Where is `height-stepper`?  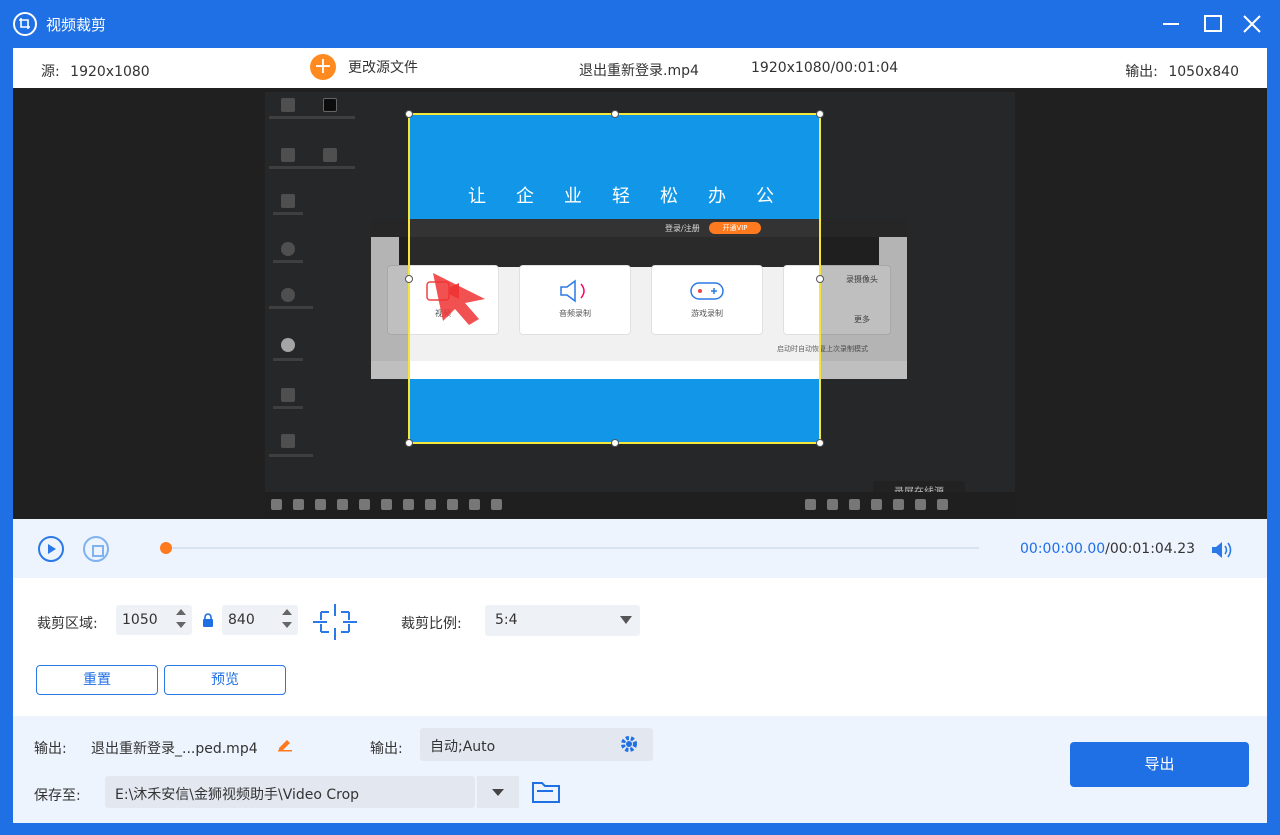
height-stepper is located at coordinates (287, 618).